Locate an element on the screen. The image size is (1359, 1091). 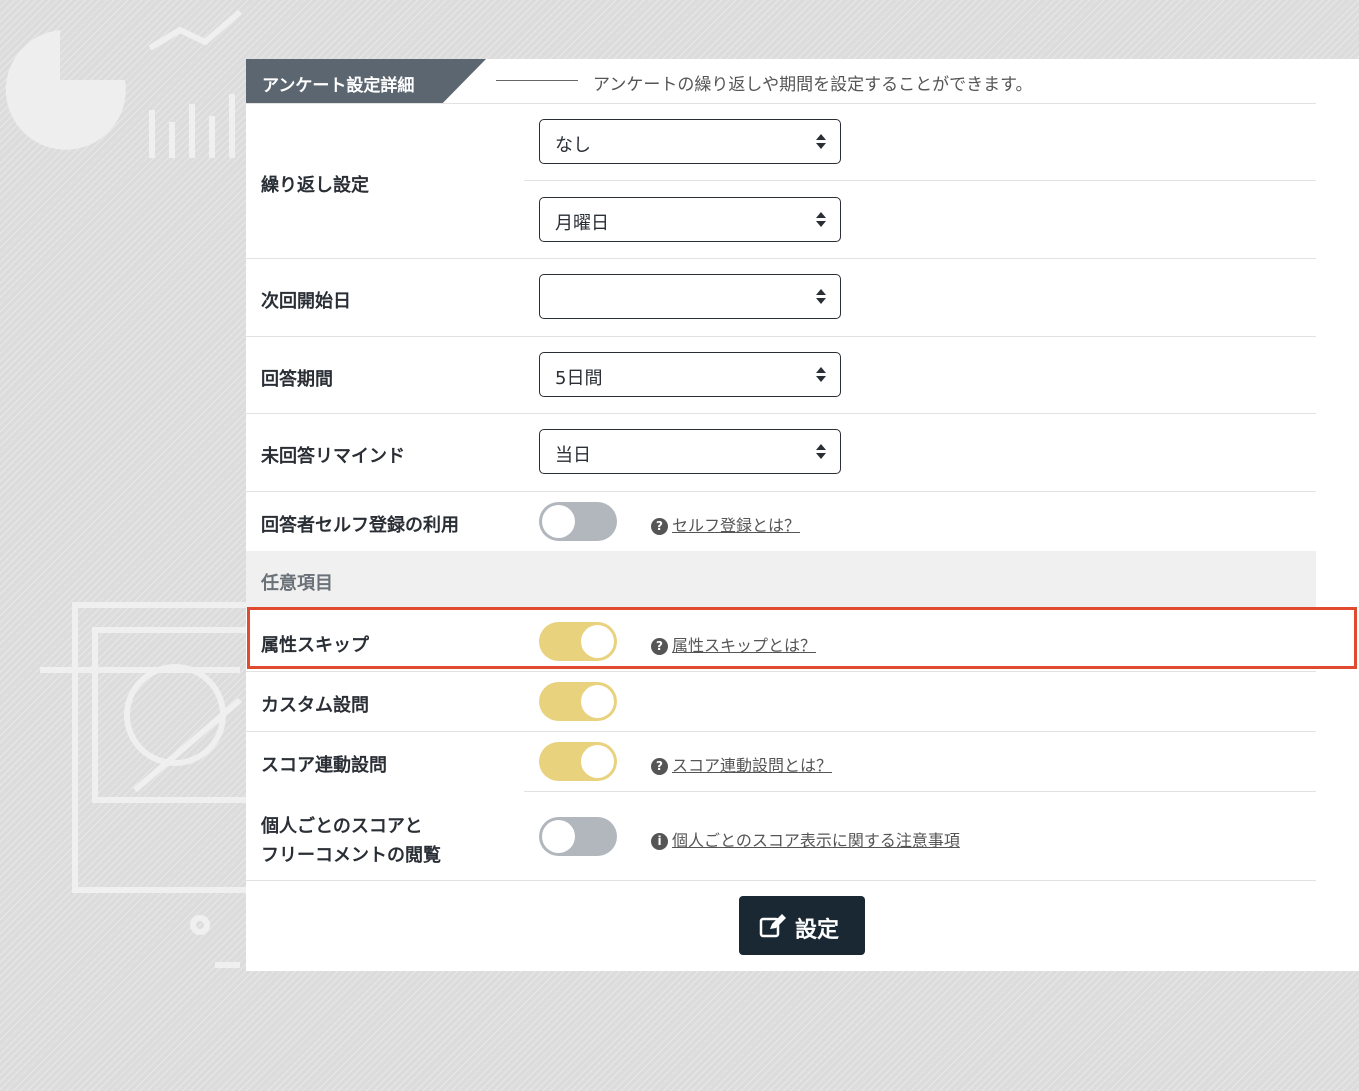
optional-section-title: 任意項目 is located at coordinates (297, 583).